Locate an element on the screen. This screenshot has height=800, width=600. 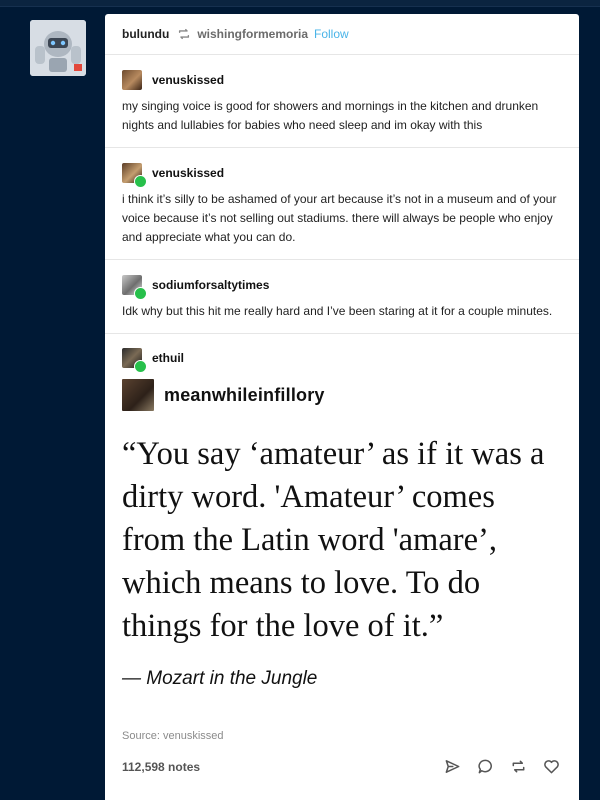
source-blog-name: wishingformemoria is located at coordinates (252, 34).